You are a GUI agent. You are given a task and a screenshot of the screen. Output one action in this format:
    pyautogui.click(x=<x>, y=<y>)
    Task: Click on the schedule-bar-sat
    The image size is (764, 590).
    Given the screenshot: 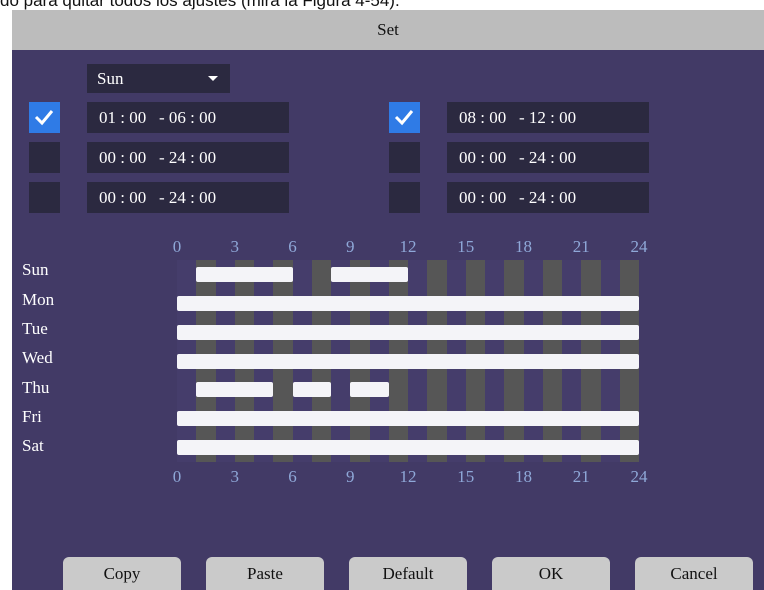 What is the action you would take?
    pyautogui.click(x=408, y=448)
    